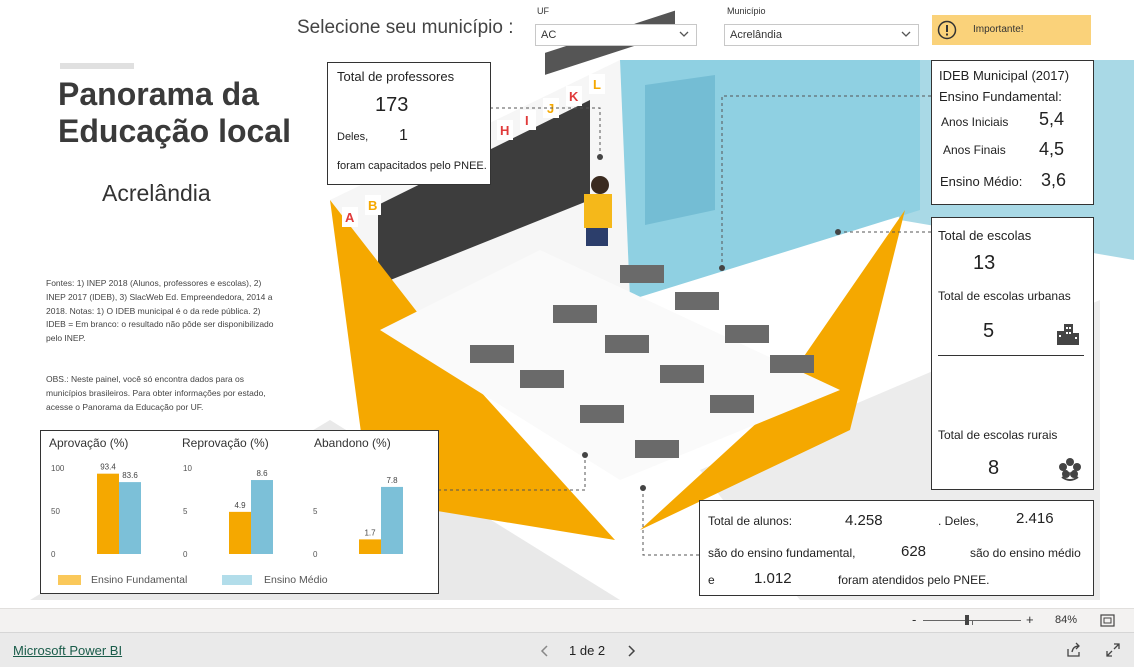 The width and height of the screenshot is (1134, 667). Describe the element at coordinates (1066, 620) in the screenshot. I see `zoom-level: 84%` at that location.